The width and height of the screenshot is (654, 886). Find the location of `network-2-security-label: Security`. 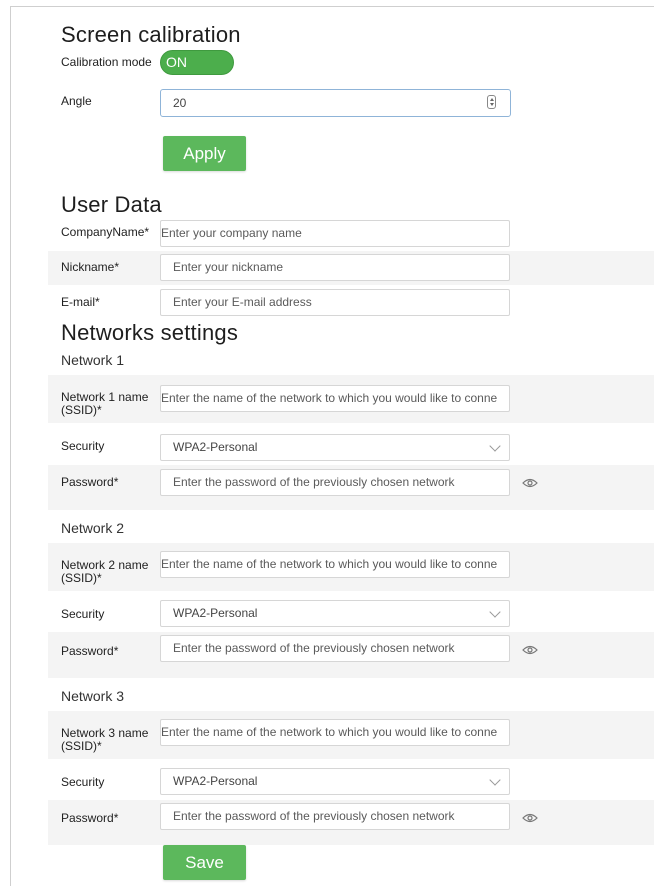

network-2-security-label: Security is located at coordinates (83, 614).